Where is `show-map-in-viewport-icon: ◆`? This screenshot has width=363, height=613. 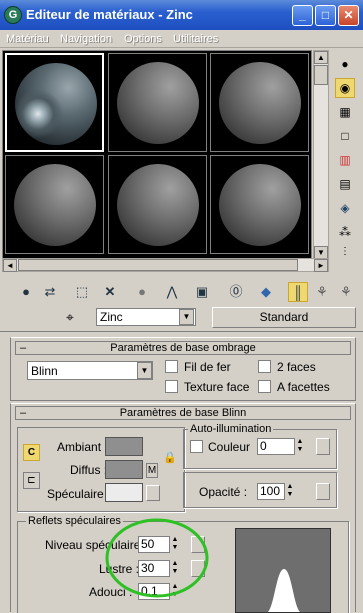 show-map-in-viewport-icon: ◆ is located at coordinates (266, 292).